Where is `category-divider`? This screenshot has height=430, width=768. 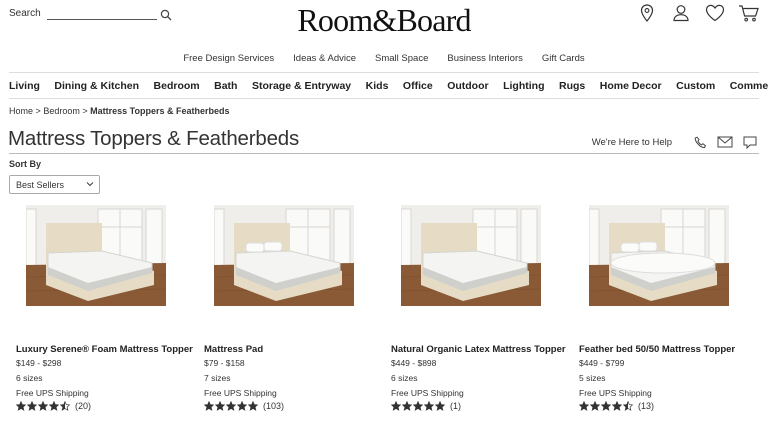
category-divider is located at coordinates (384, 98).